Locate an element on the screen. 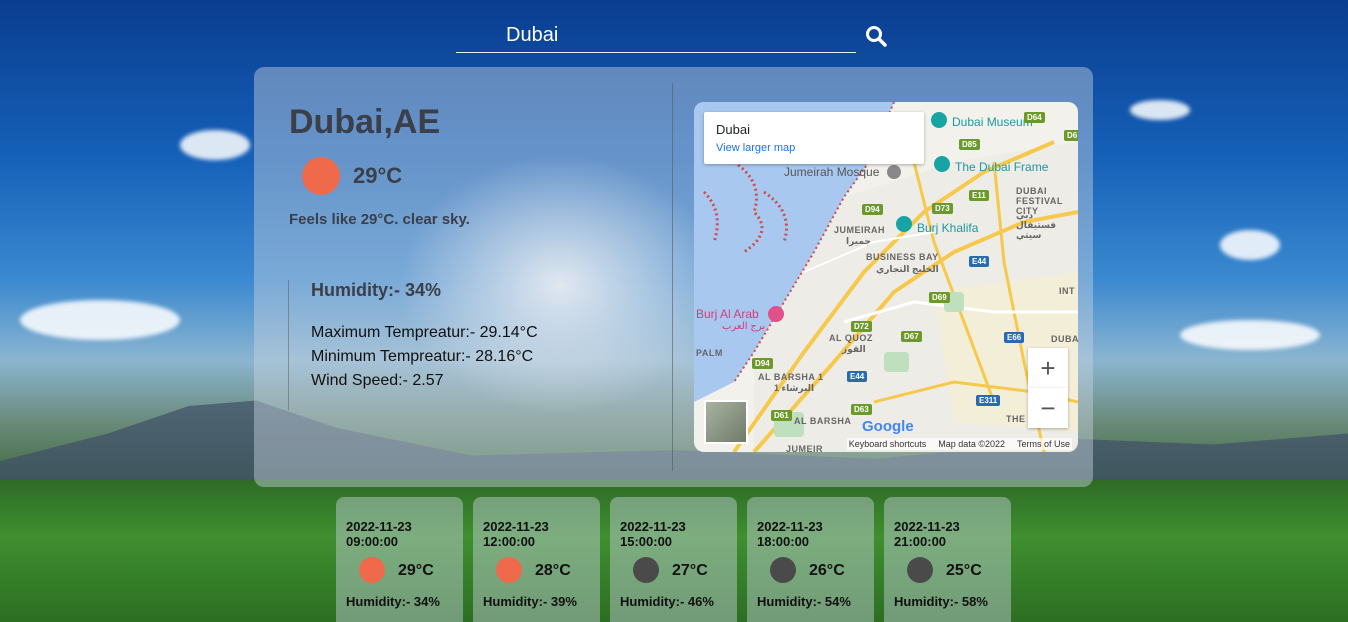  road-shield-d73: D73 is located at coordinates (942, 208).